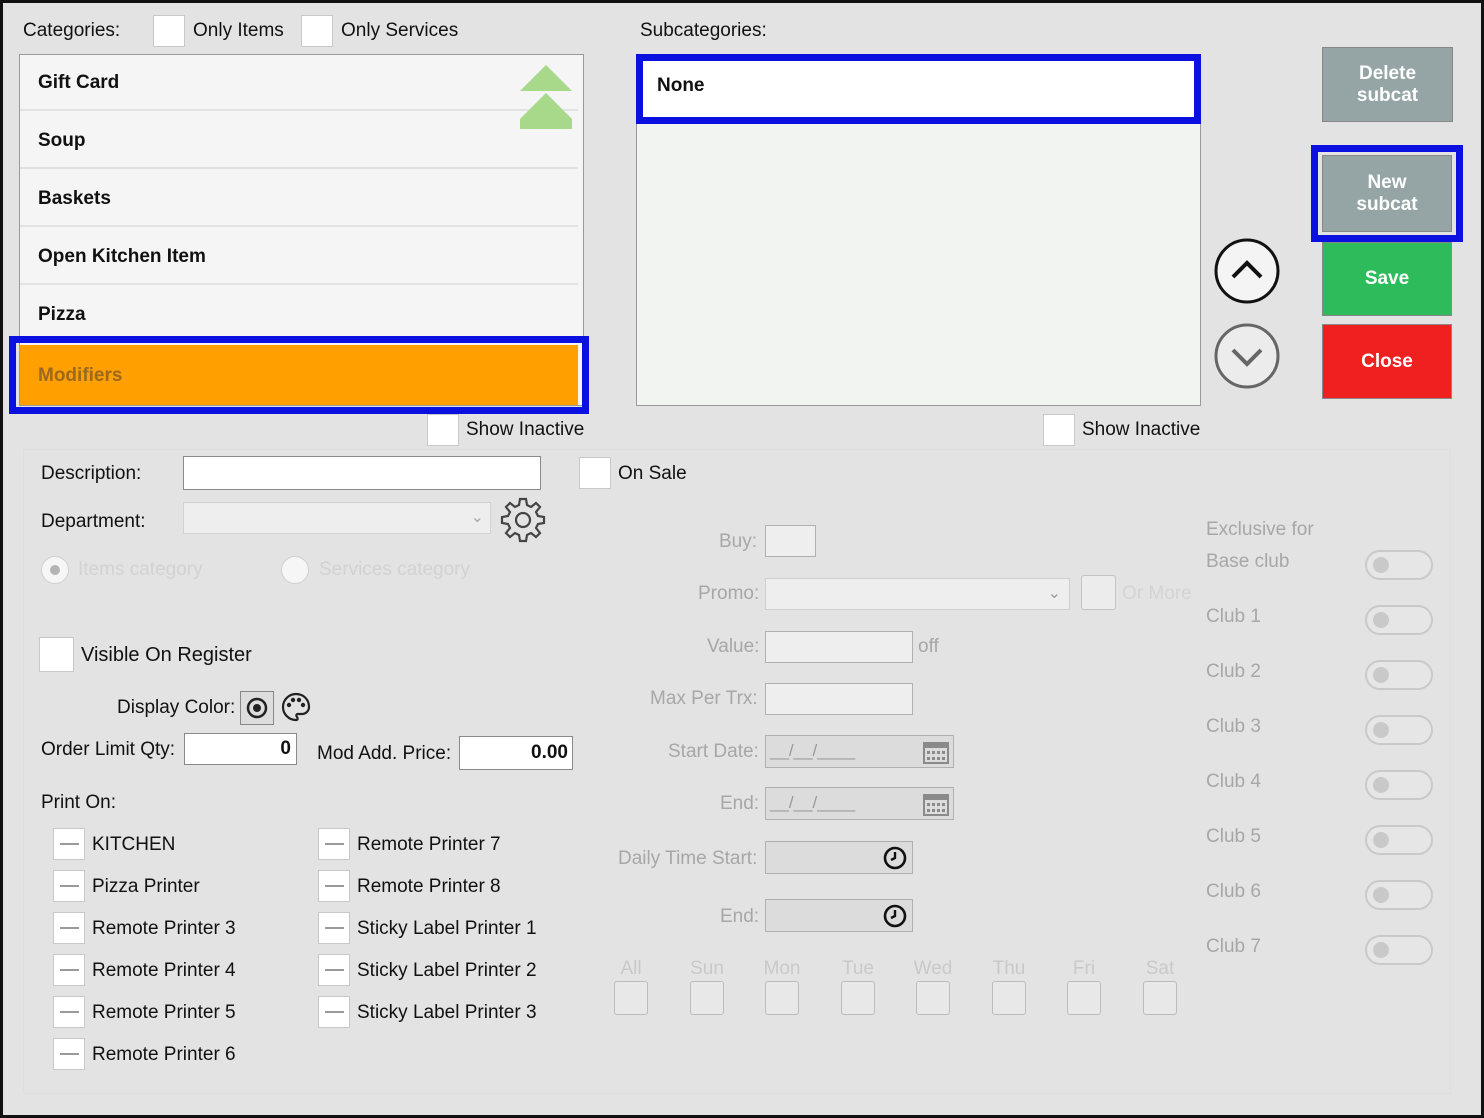 This screenshot has width=1484, height=1118. What do you see at coordinates (108, 749) in the screenshot?
I see `order-limit-label: Order Limit Qty:` at bounding box center [108, 749].